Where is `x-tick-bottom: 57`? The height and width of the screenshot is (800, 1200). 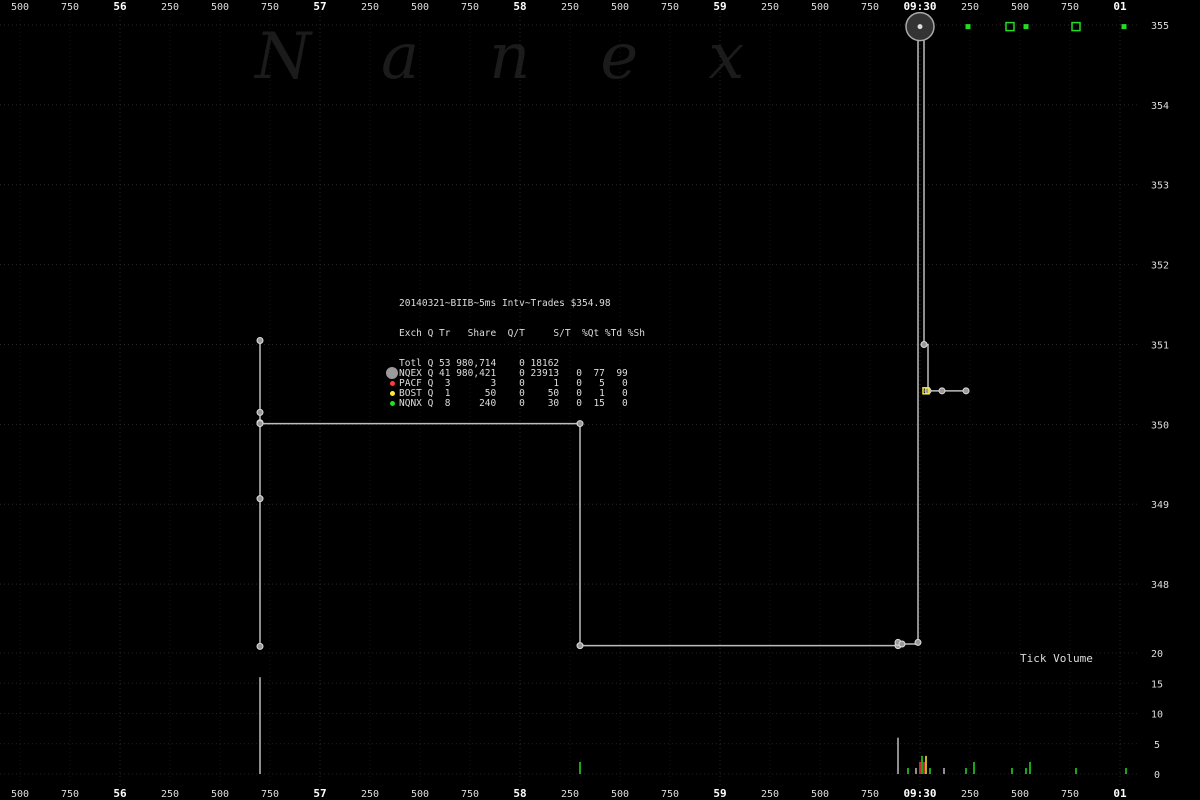
x-tick-bottom: 57 is located at coordinates (319, 793).